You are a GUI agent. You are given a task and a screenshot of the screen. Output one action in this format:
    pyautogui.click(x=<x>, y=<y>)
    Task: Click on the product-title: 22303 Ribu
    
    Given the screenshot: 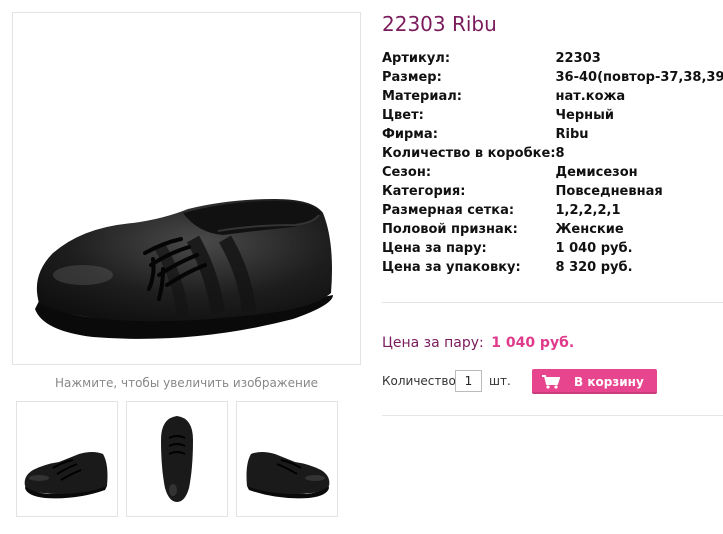 What is the action you would take?
    pyautogui.click(x=439, y=24)
    